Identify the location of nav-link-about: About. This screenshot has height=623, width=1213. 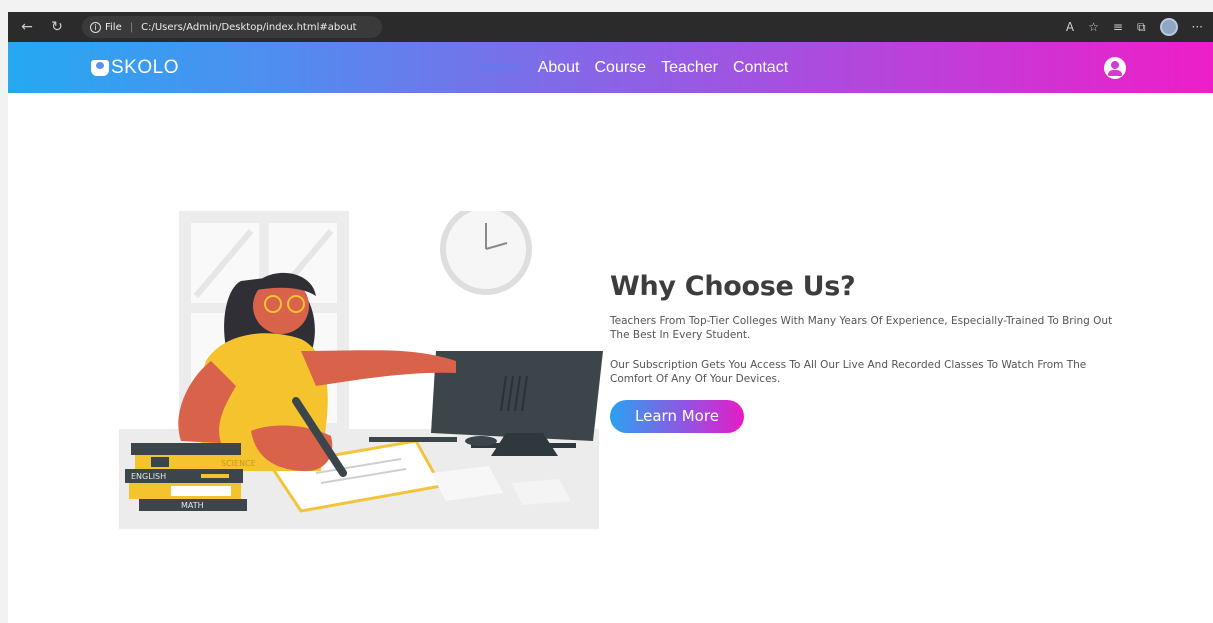
(559, 68).